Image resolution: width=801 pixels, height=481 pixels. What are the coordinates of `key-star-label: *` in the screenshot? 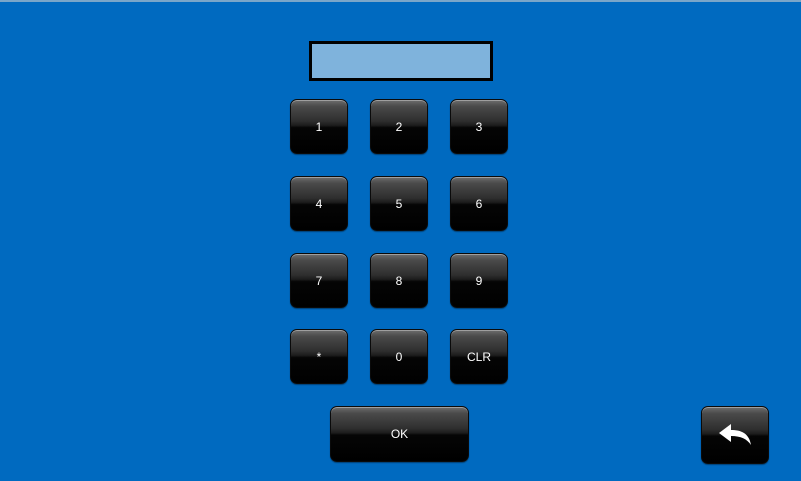 It's located at (319, 356).